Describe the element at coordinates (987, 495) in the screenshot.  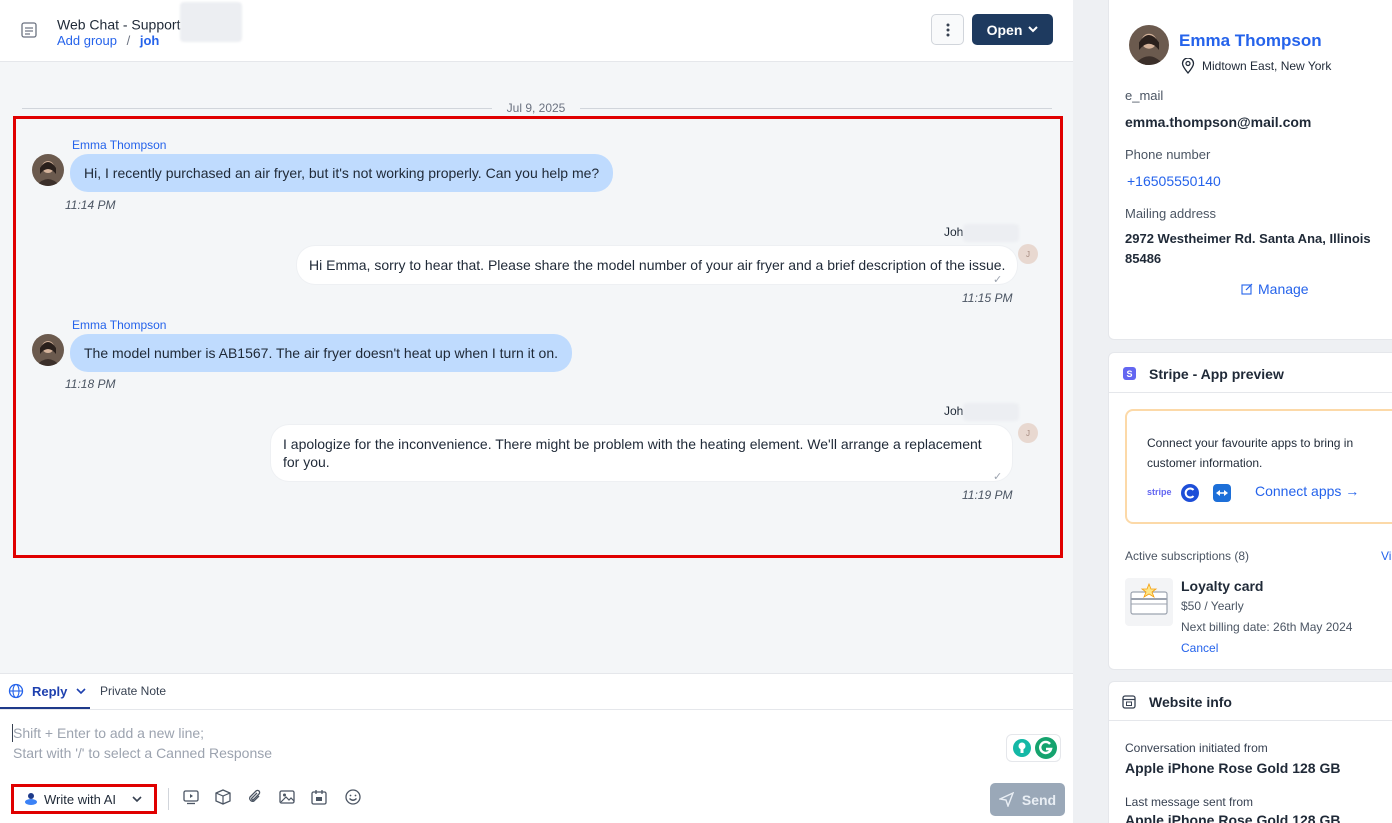
I see `message-time: 11:19 PM` at that location.